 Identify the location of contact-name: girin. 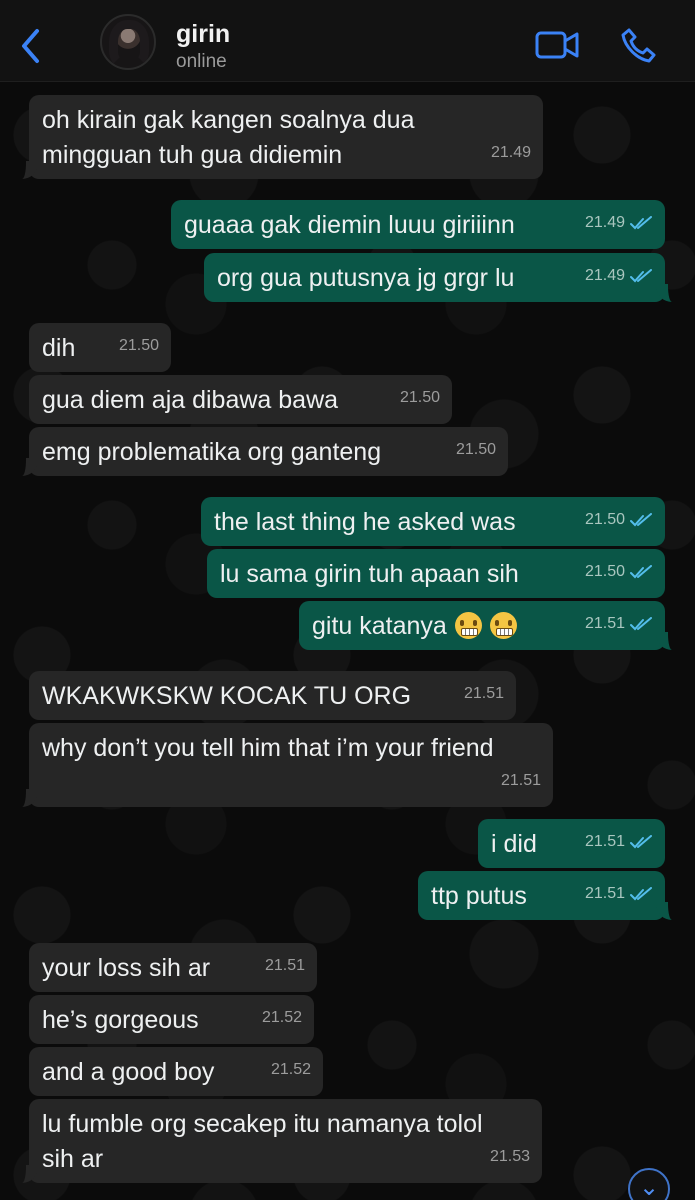
(203, 34).